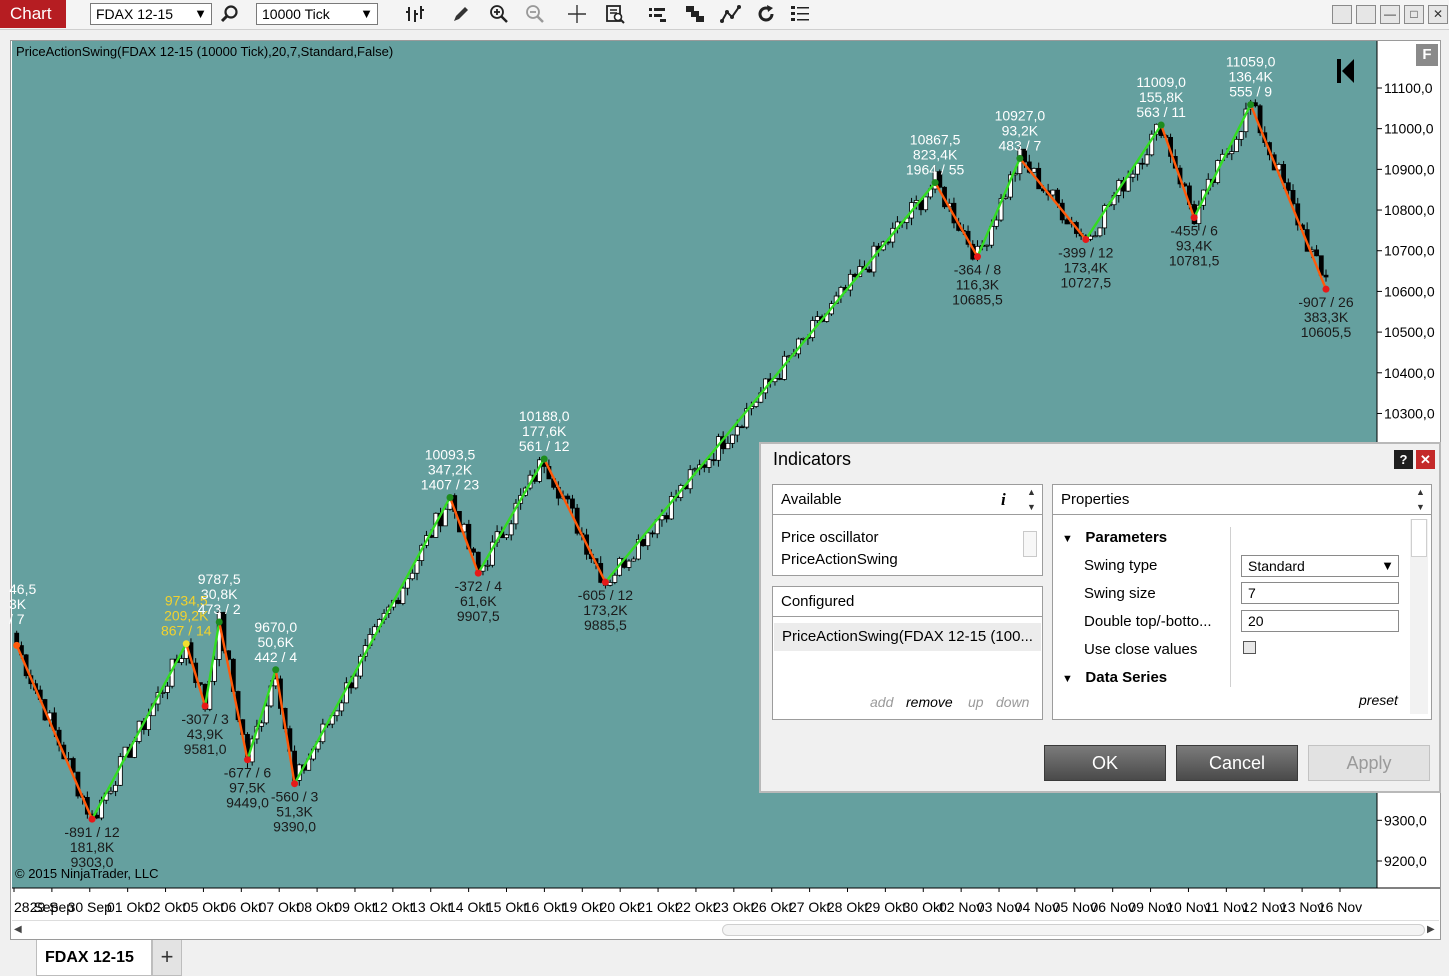  Describe the element at coordinates (450, 454) in the screenshot. I see `swing-label: 10093,5` at that location.